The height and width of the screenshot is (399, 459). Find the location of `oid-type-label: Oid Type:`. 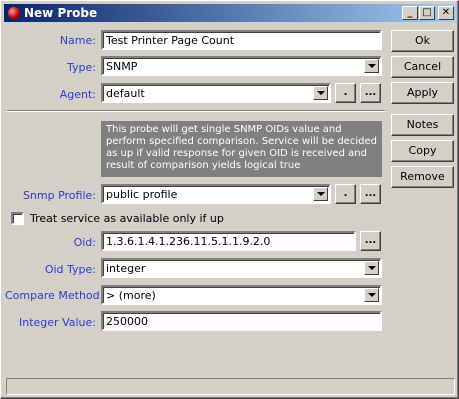

oid-type-label: Oid Type: is located at coordinates (70, 269).